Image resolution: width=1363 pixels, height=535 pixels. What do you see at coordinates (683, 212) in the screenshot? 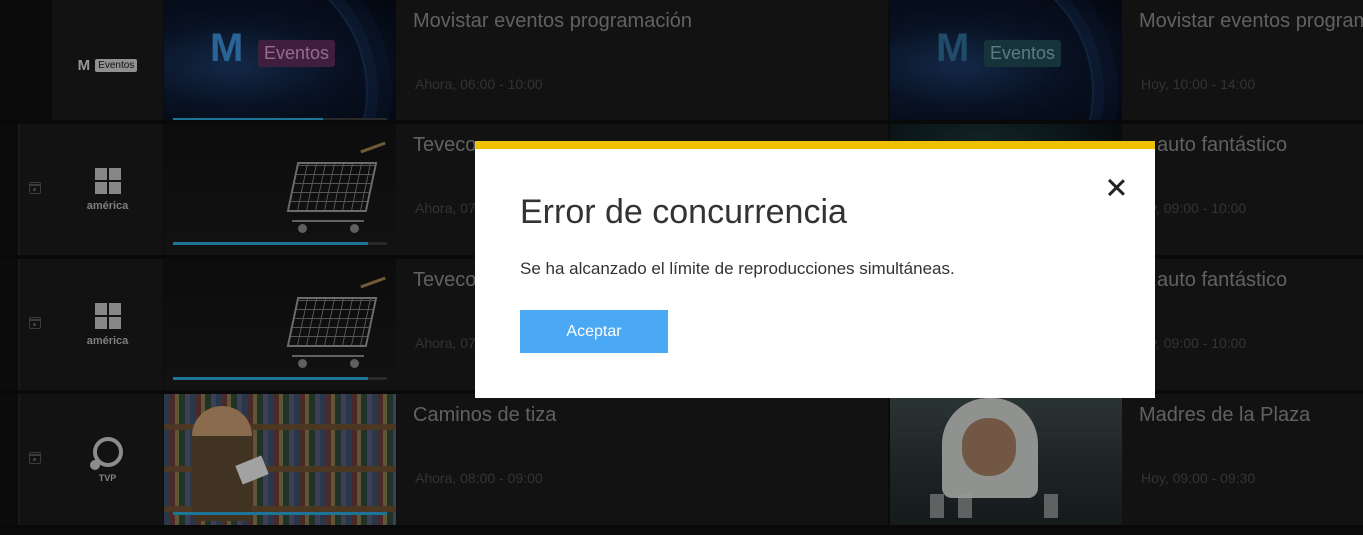
I see `dialog-title: Error de concurrencia` at bounding box center [683, 212].